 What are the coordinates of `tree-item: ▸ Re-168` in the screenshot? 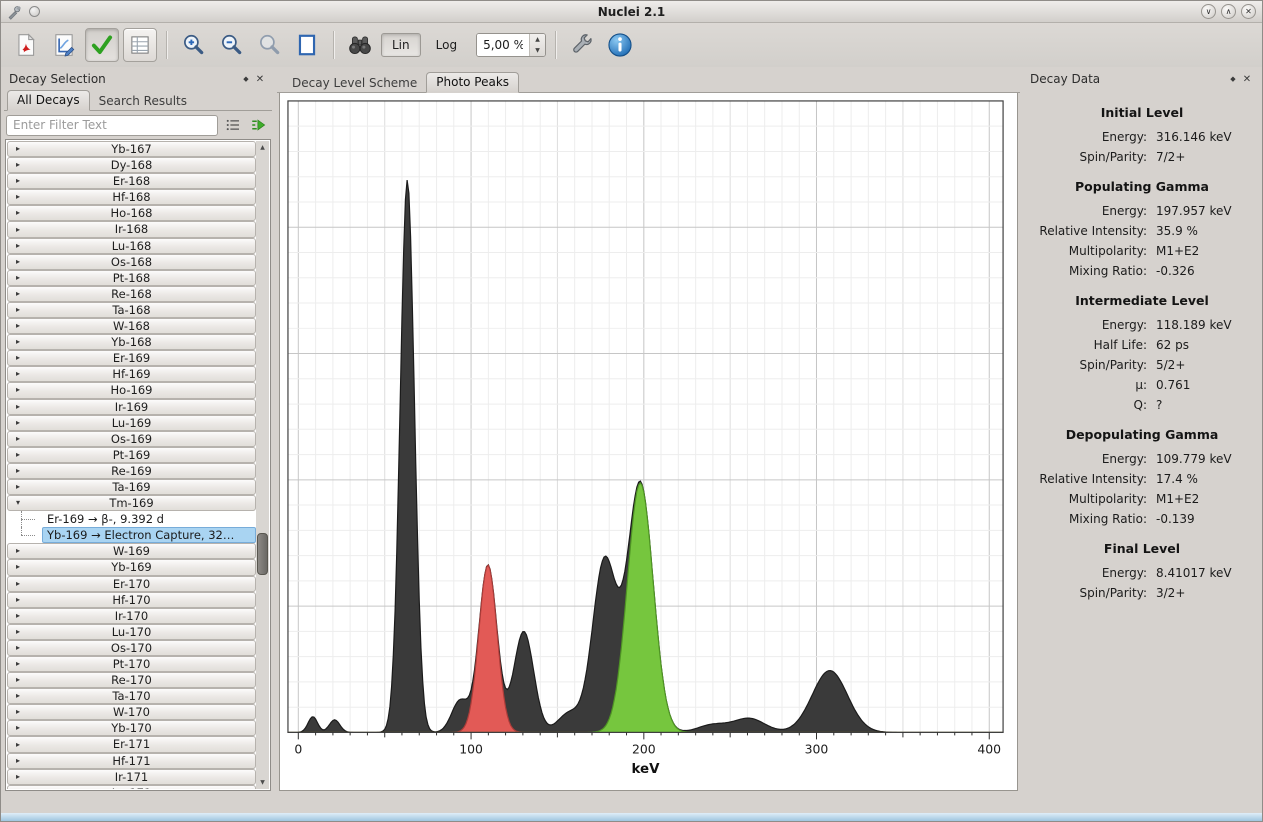 It's located at (131, 293).